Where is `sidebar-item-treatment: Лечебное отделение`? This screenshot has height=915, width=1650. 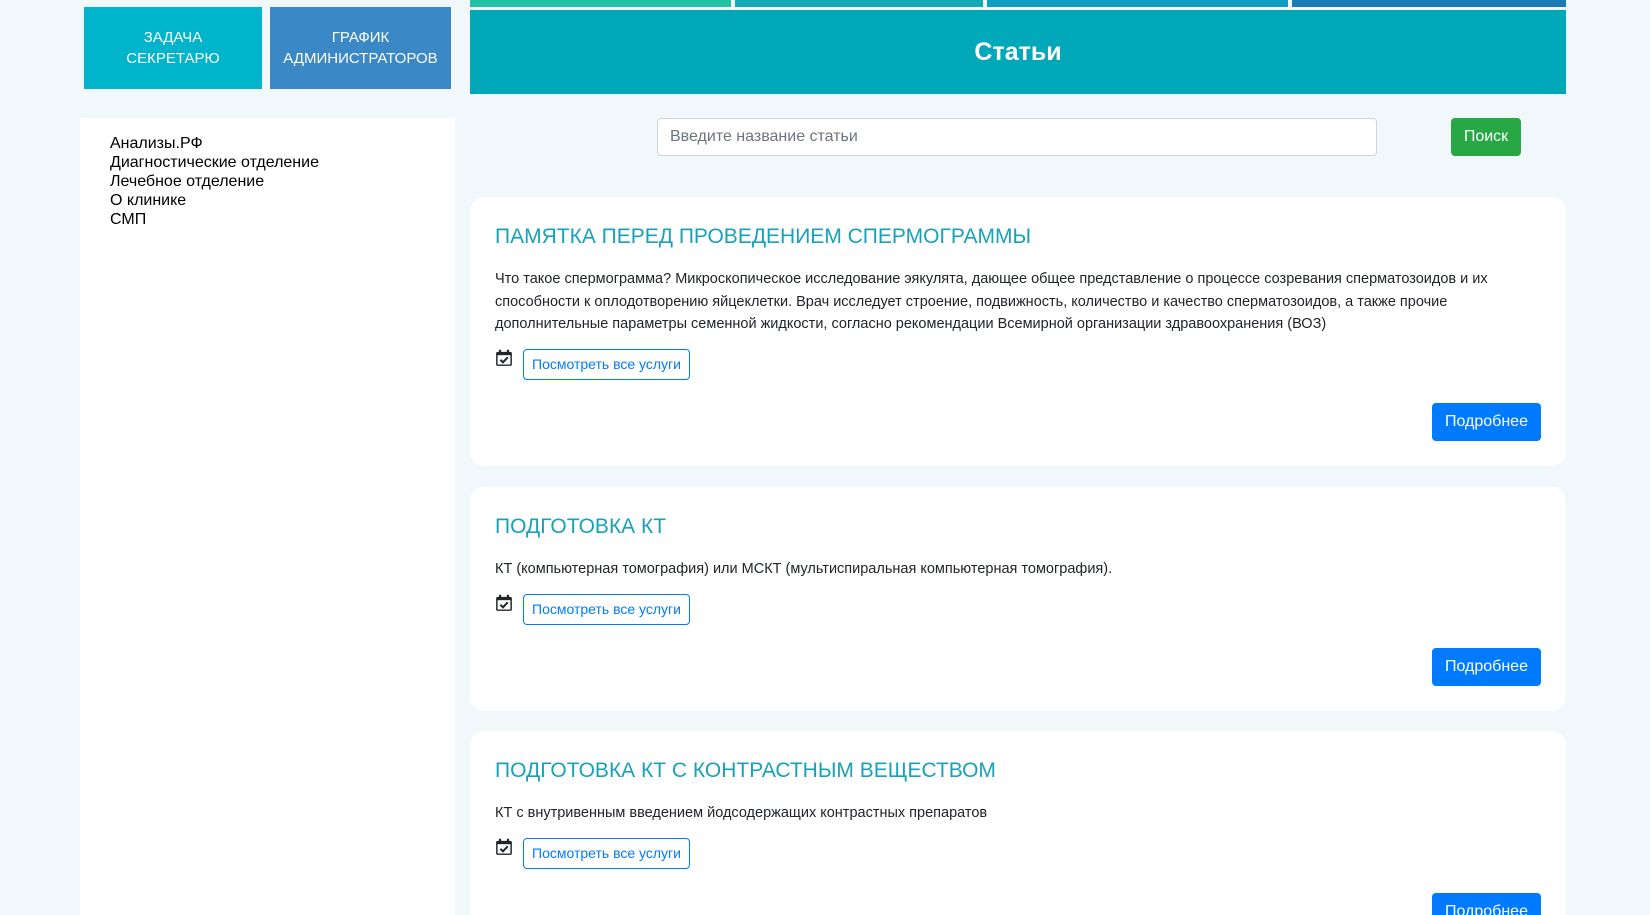 sidebar-item-treatment: Лечебное отделение is located at coordinates (282, 181).